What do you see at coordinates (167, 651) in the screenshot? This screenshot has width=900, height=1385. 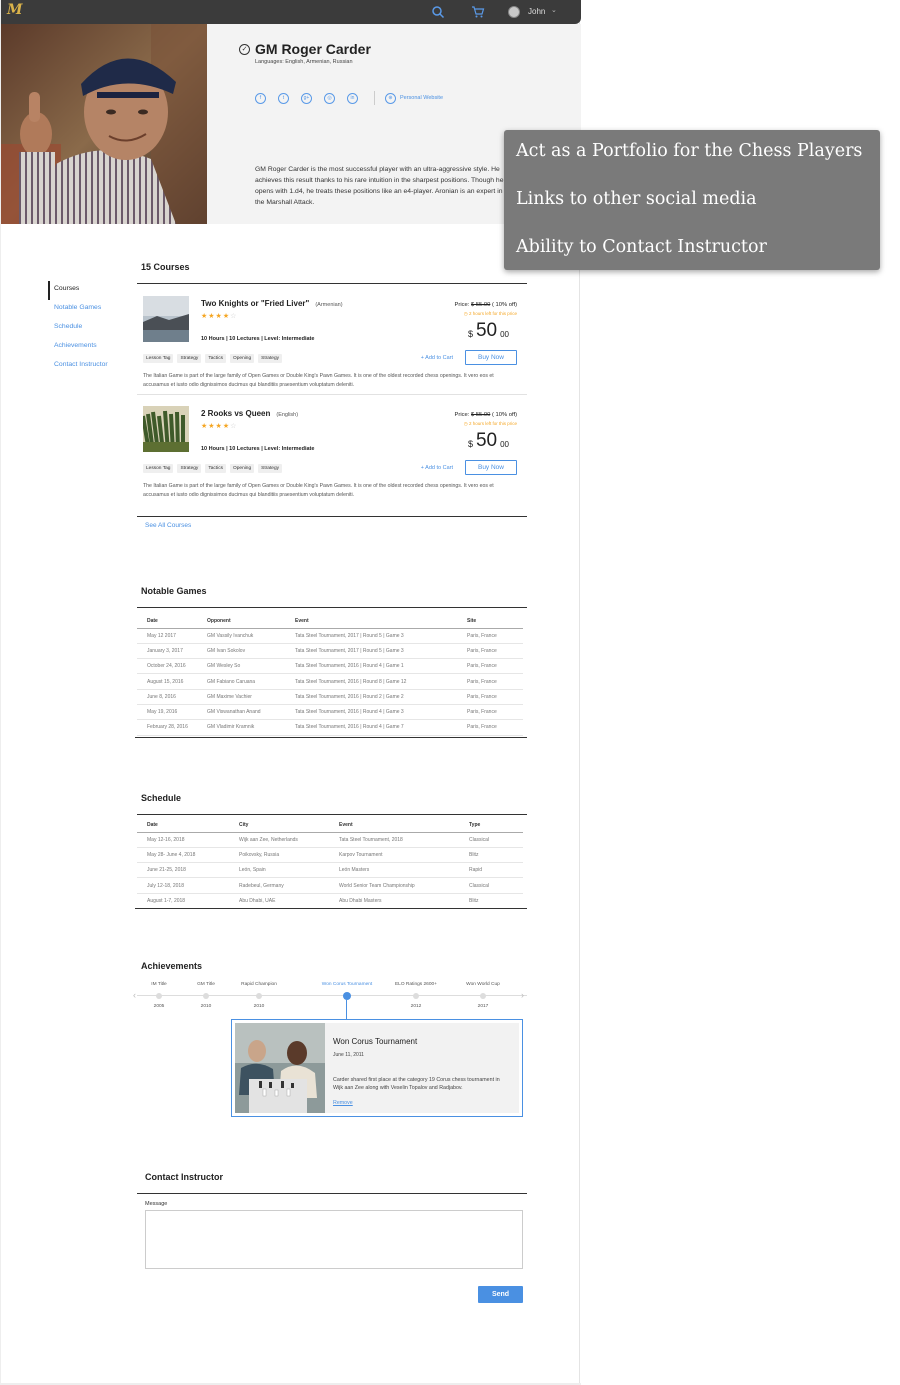 I see `table-cell: January 3, 2017` at bounding box center [167, 651].